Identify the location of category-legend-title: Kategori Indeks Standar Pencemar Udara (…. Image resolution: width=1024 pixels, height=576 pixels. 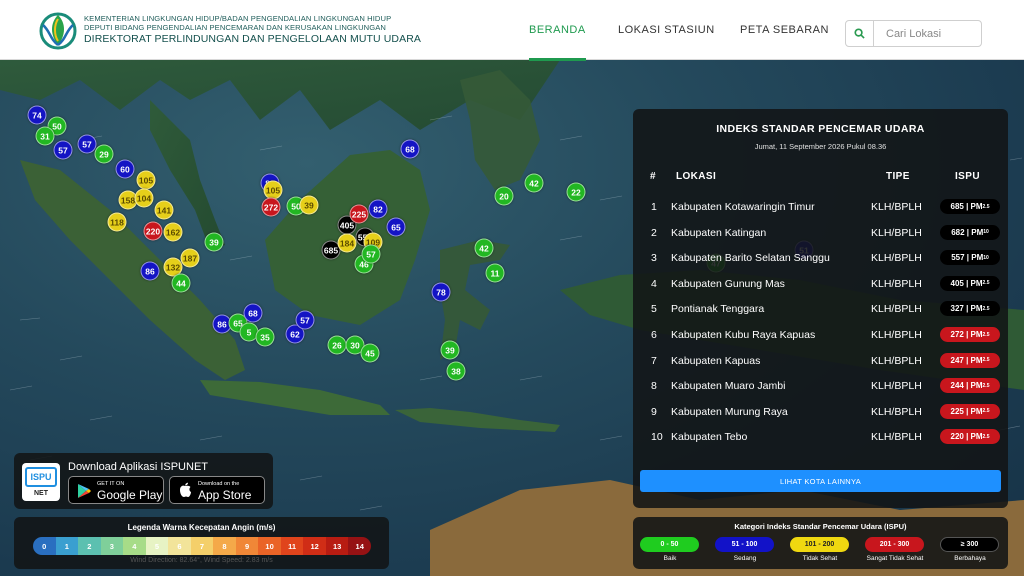
(820, 526).